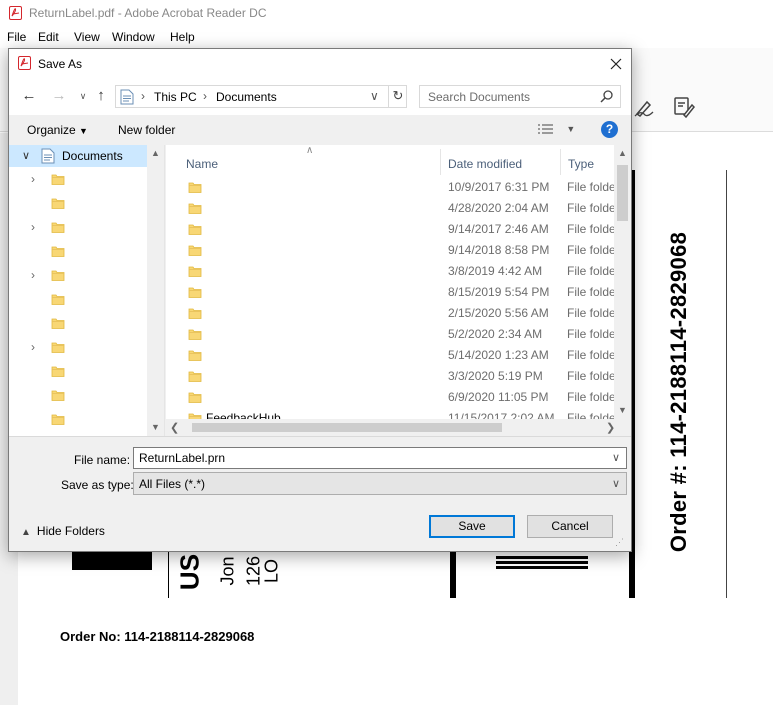 The width and height of the screenshot is (773, 705). I want to click on address-bar: › This PC › Documents ∨ ↻, so click(261, 96).